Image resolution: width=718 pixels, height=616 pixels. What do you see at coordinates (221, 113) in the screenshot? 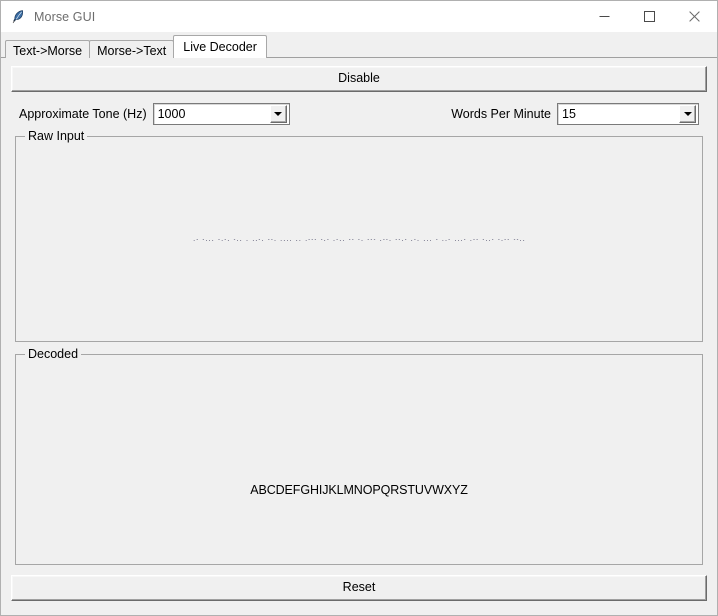
I see `tone-combobox: 1000` at bounding box center [221, 113].